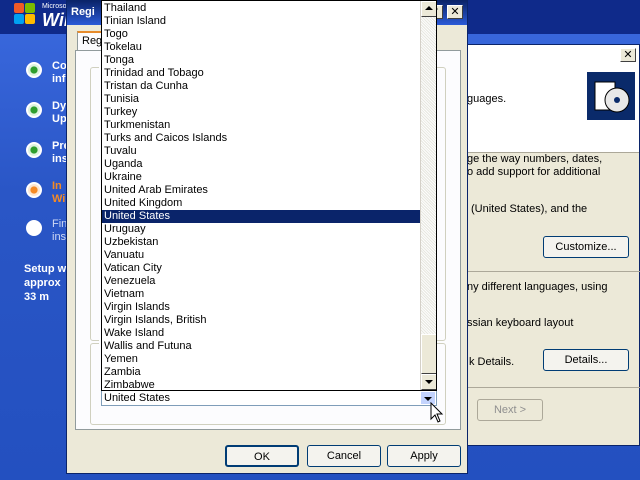  I want to click on back-dialog-titlebar: ✕, so click(548, 56).